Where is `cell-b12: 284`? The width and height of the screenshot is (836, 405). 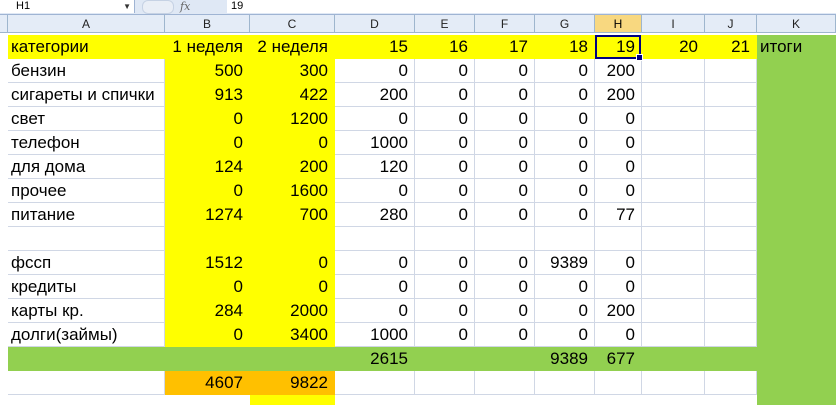 cell-b12: 284 is located at coordinates (207, 311).